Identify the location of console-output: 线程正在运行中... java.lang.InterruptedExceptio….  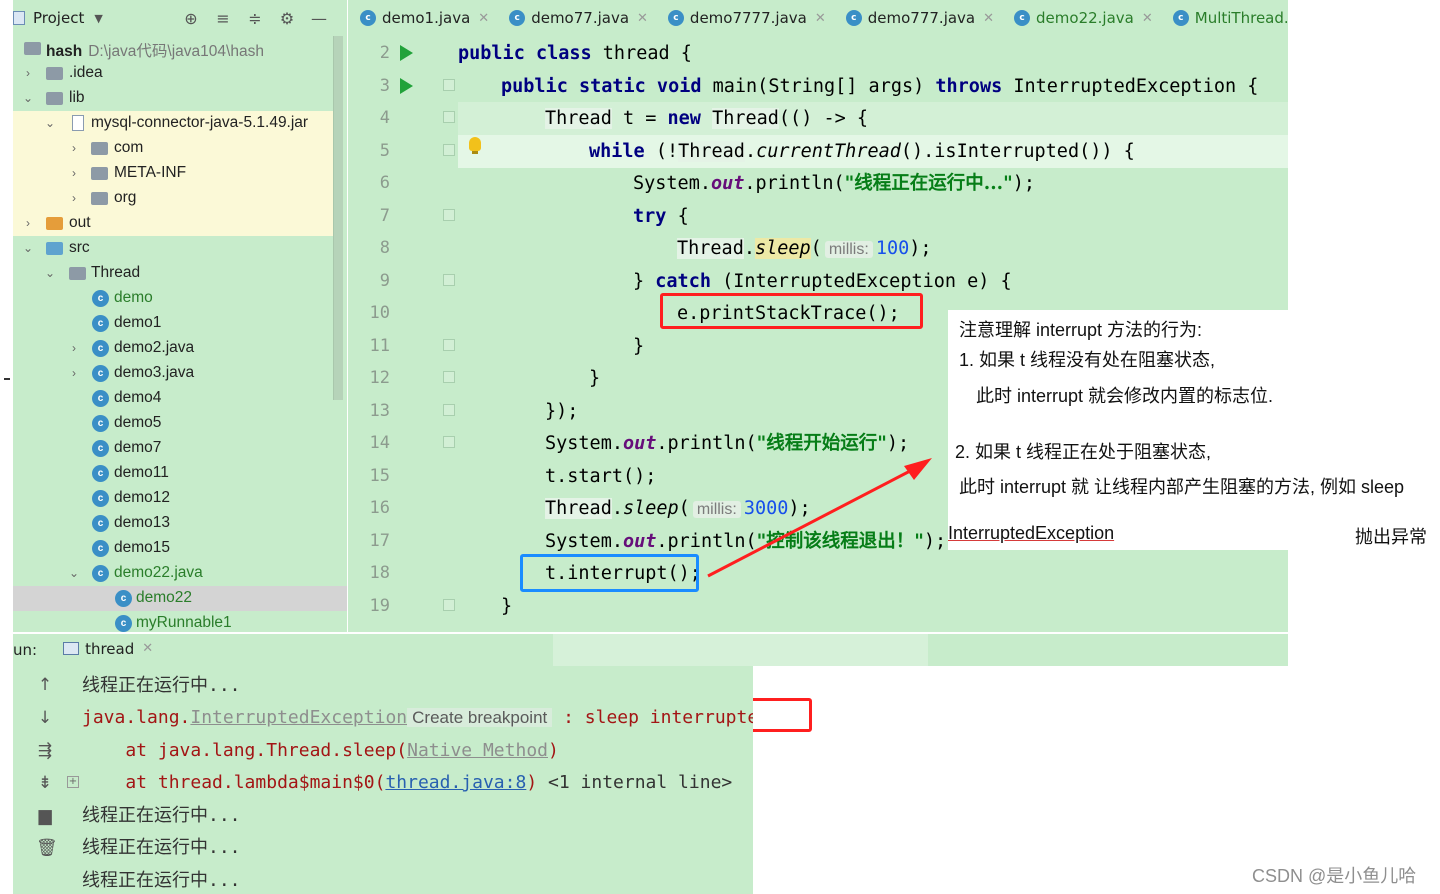
(408, 780).